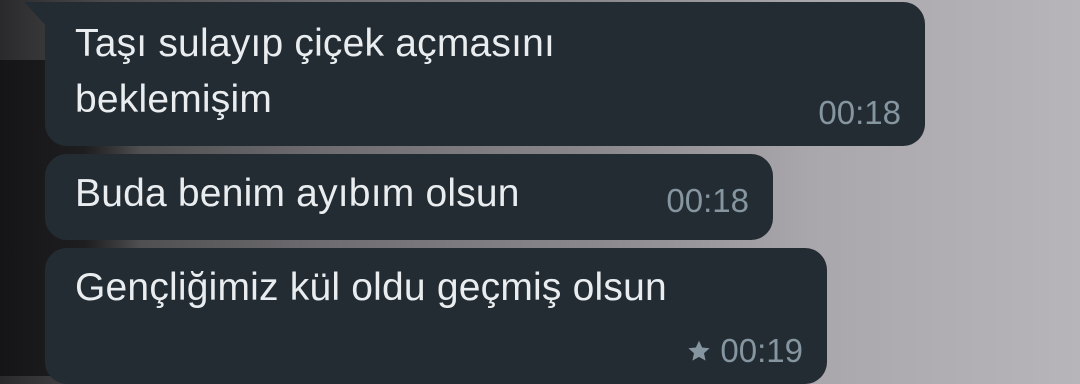  What do you see at coordinates (297, 193) in the screenshot?
I see `message-text: Buda benim ayıbım olsun` at bounding box center [297, 193].